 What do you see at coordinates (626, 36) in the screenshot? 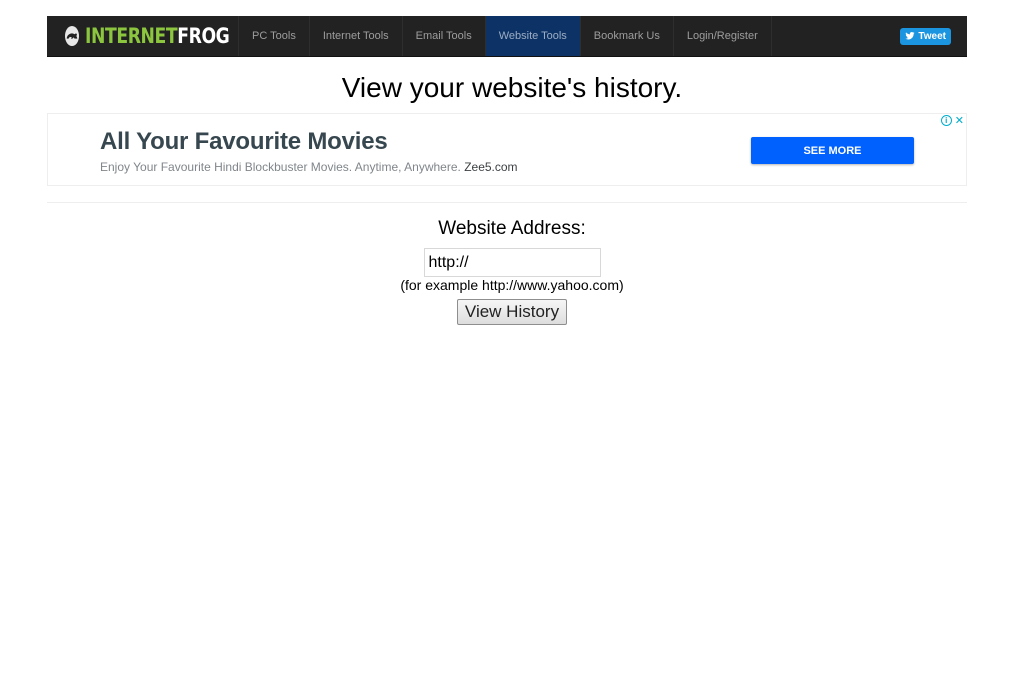
I see `nav-item-bookmark-us: Bookmark Us` at bounding box center [626, 36].